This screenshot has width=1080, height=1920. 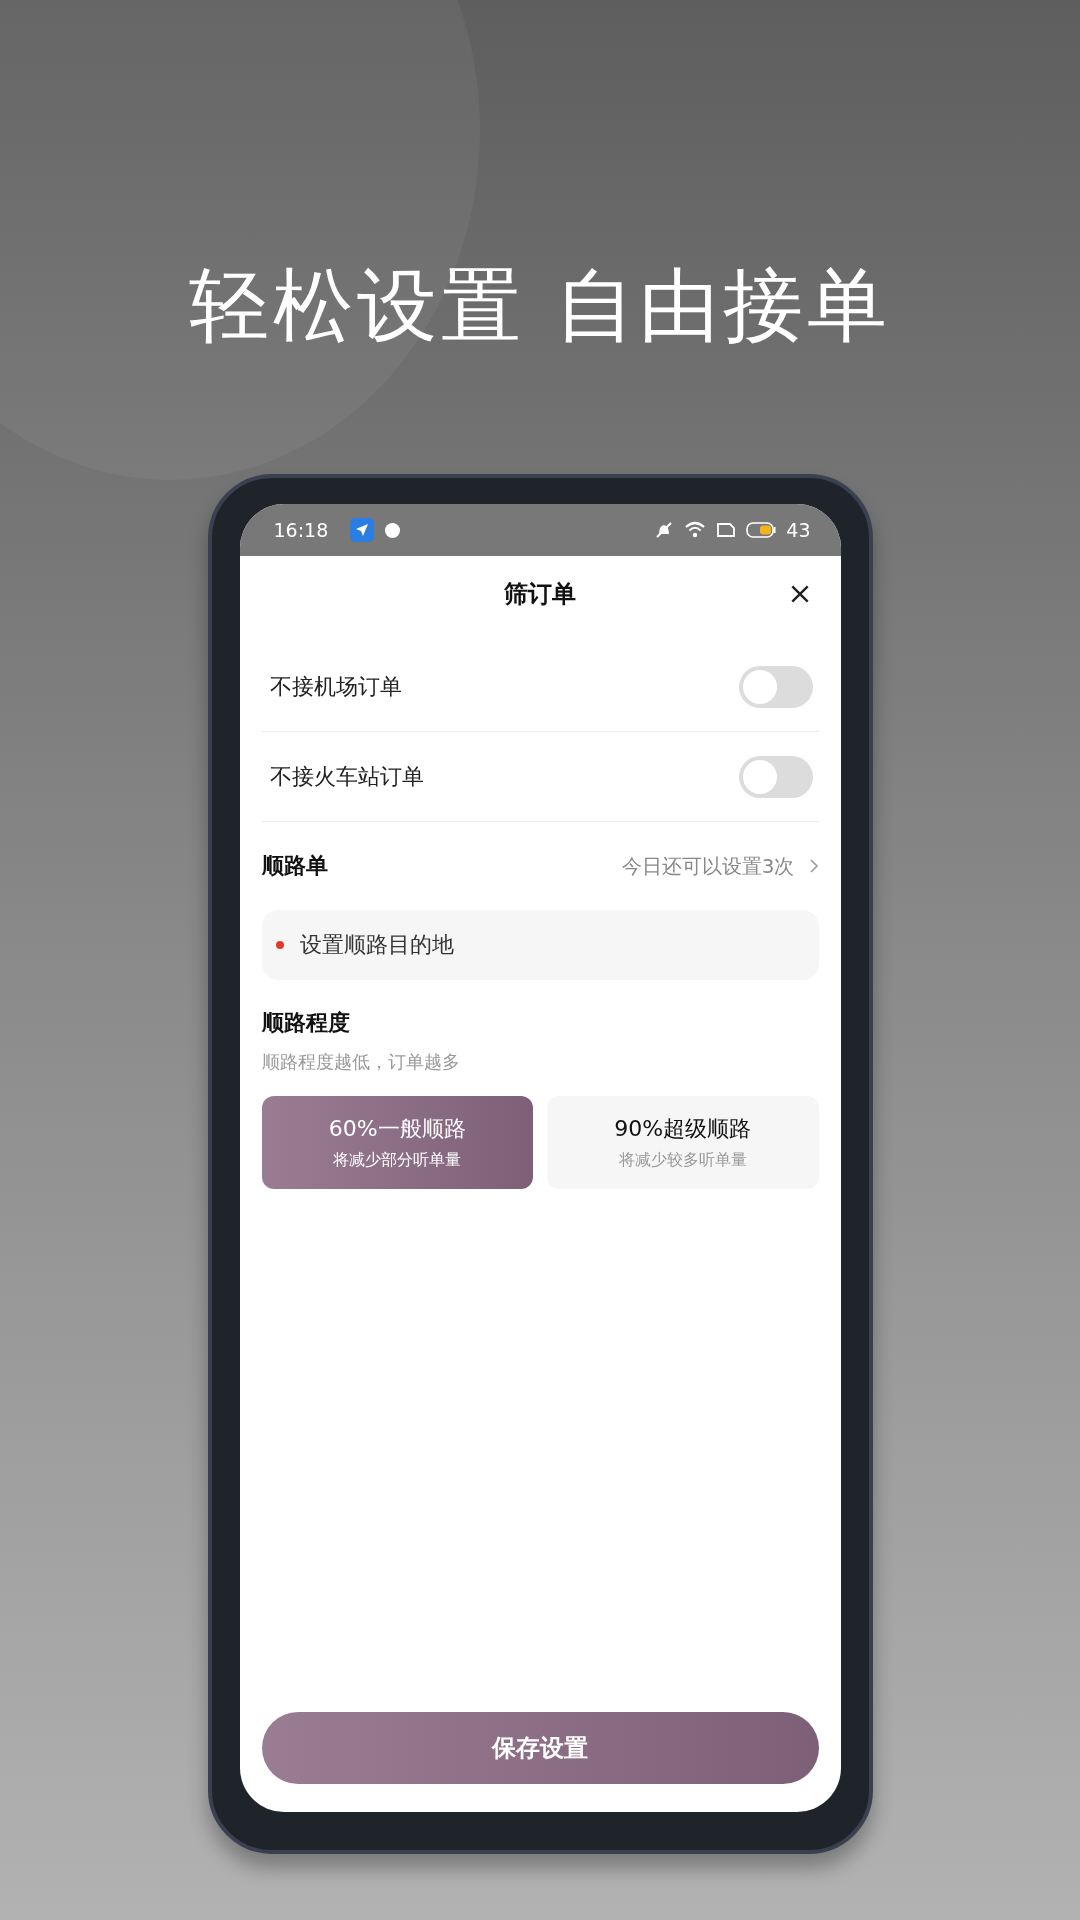 What do you see at coordinates (335, 686) in the screenshot?
I see `toggle-label: 不接机场订单` at bounding box center [335, 686].